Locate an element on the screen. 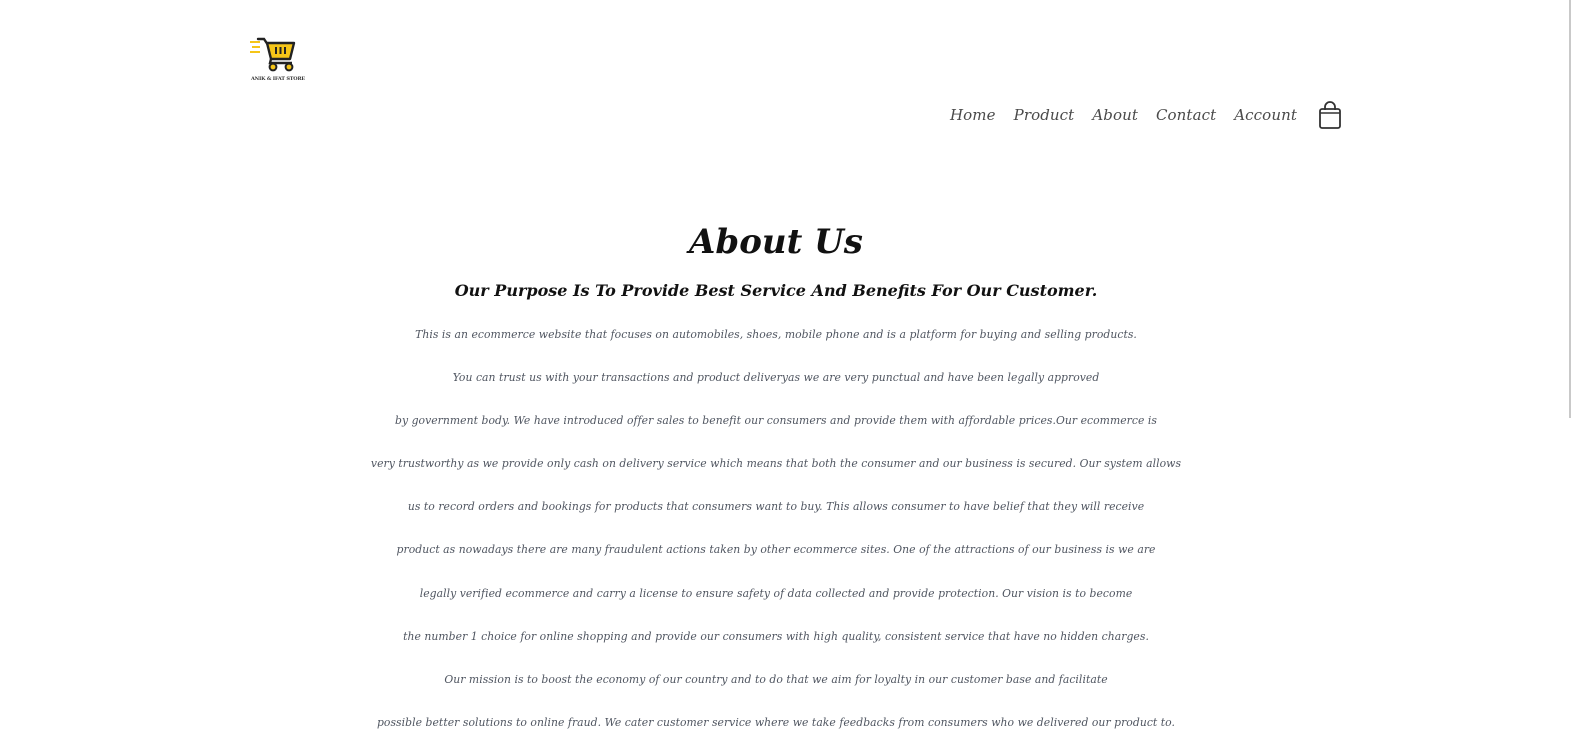  nav-about-link: About is located at coordinates (1115, 115).